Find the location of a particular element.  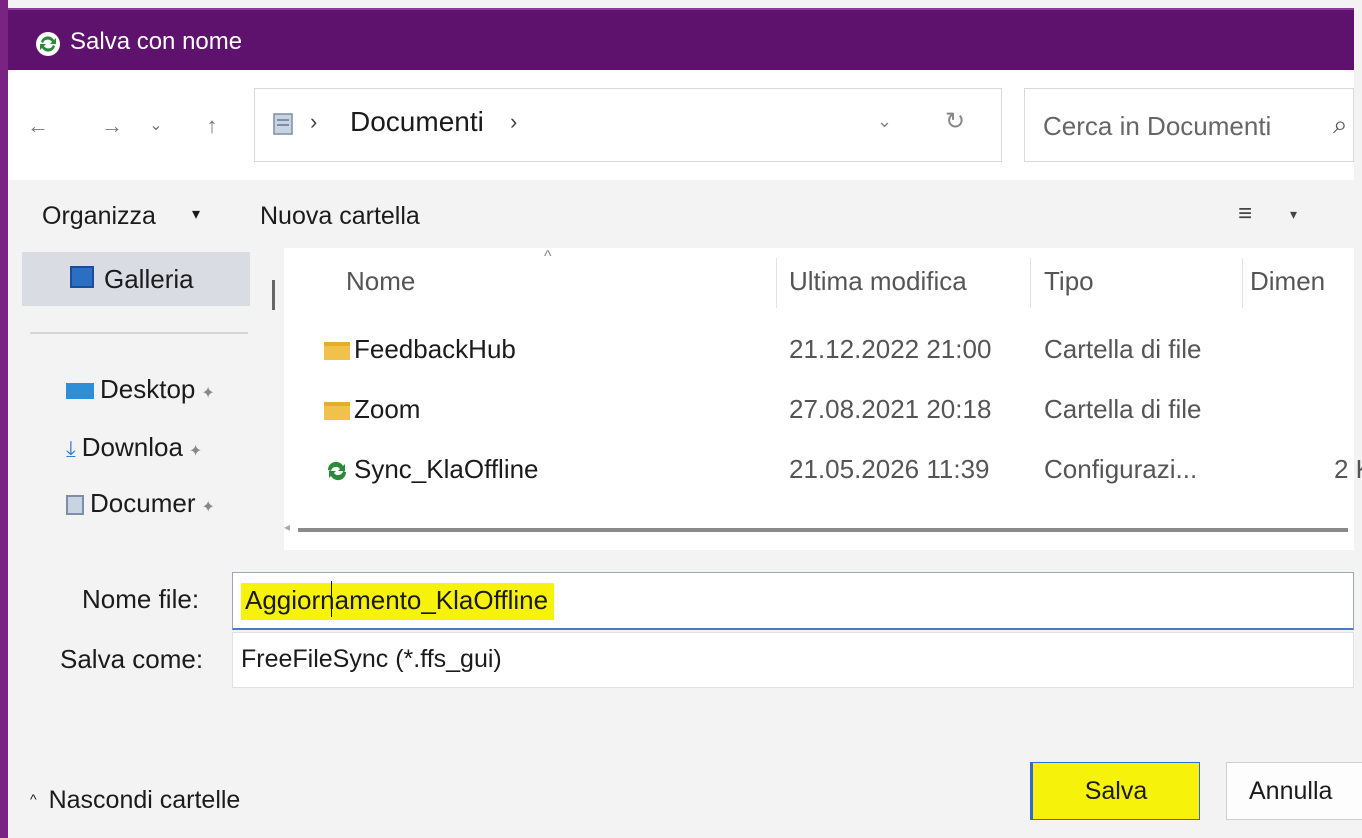

search-input: Cerca in Documenti ⌕ is located at coordinates (1189, 125).